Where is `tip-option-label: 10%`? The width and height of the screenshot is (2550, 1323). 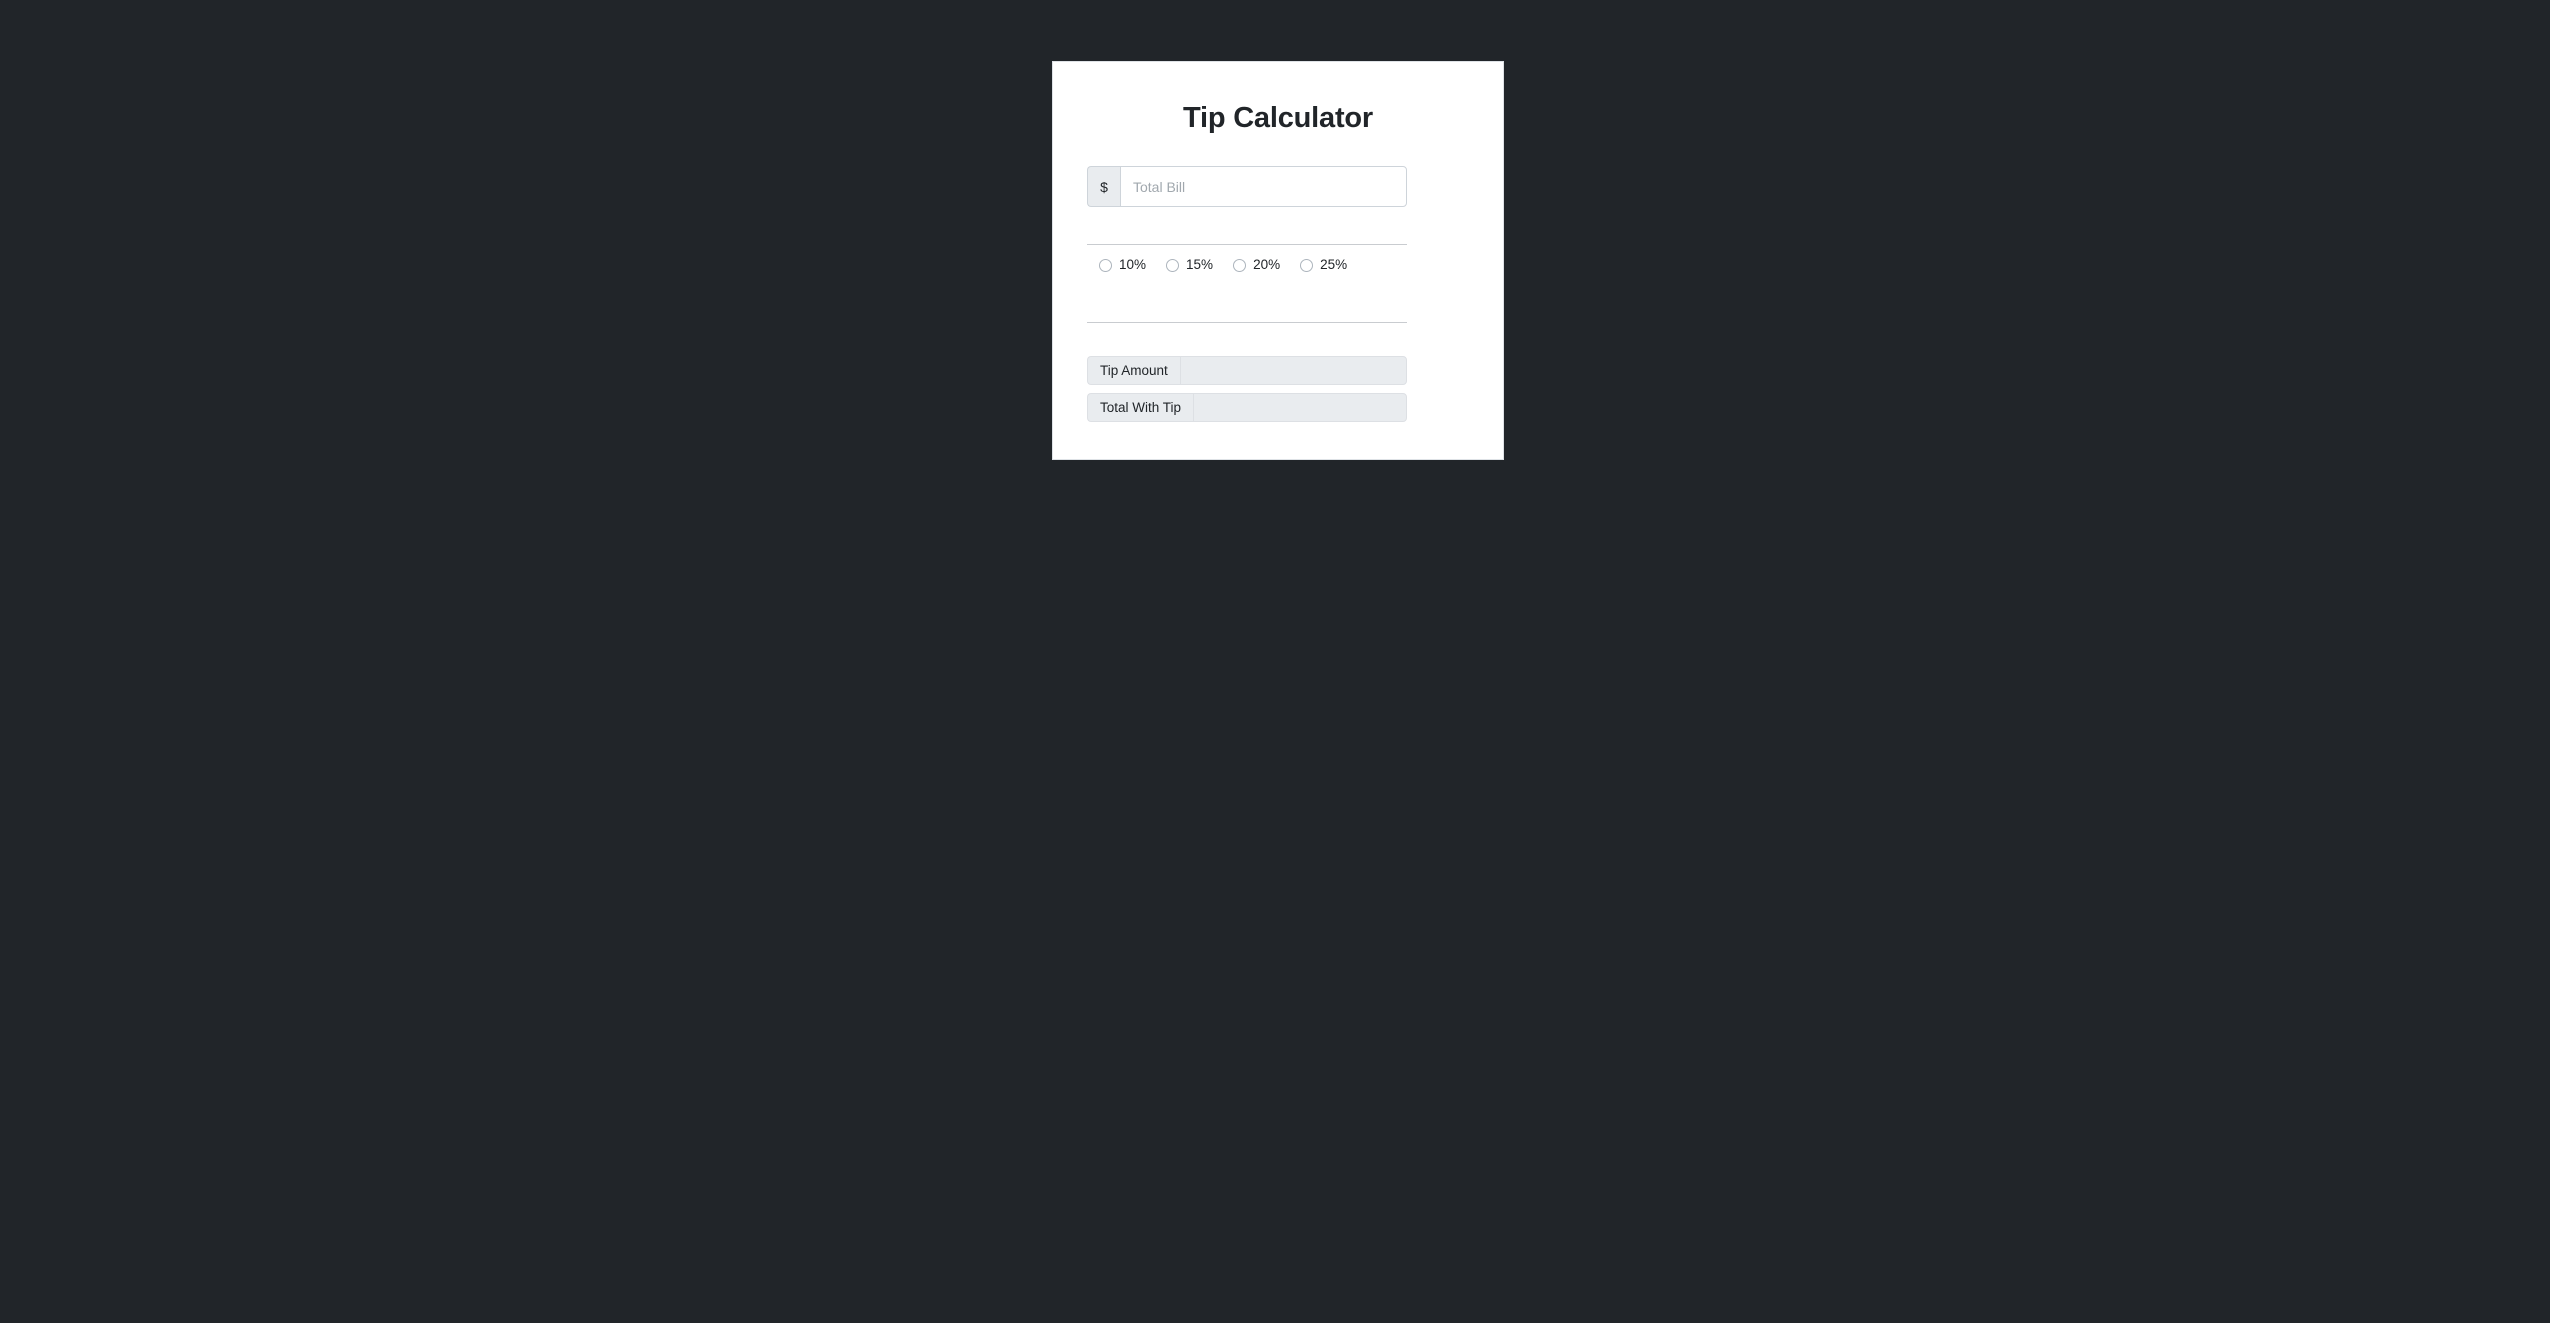 tip-option-label: 10% is located at coordinates (1133, 264).